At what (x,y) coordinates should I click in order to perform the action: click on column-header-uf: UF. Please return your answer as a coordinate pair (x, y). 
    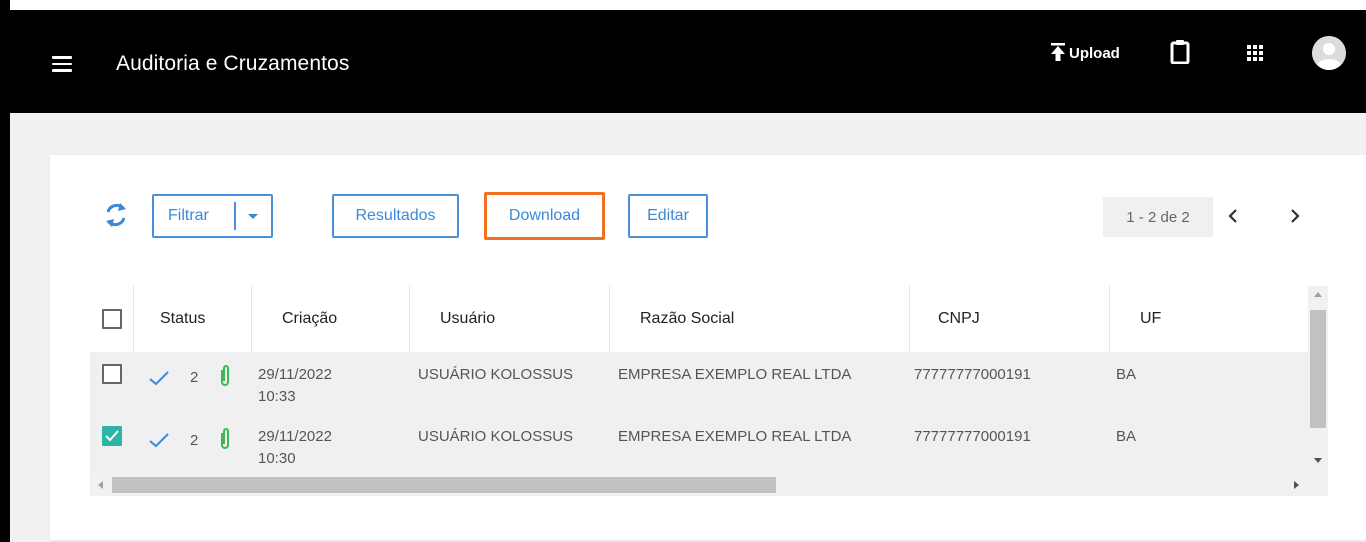
    Looking at the image, I should click on (1210, 319).